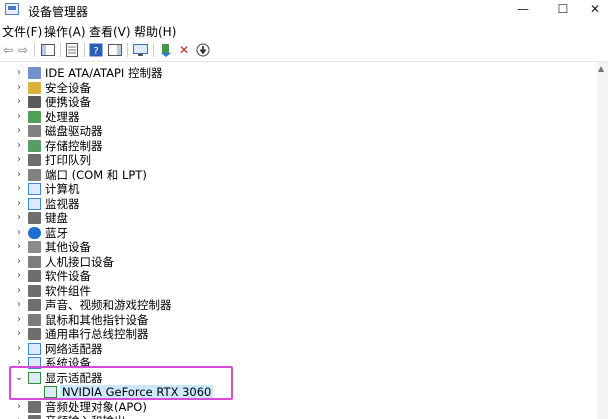  Describe the element at coordinates (79, 261) in the screenshot. I see `device-label: 人机接口设备` at that location.